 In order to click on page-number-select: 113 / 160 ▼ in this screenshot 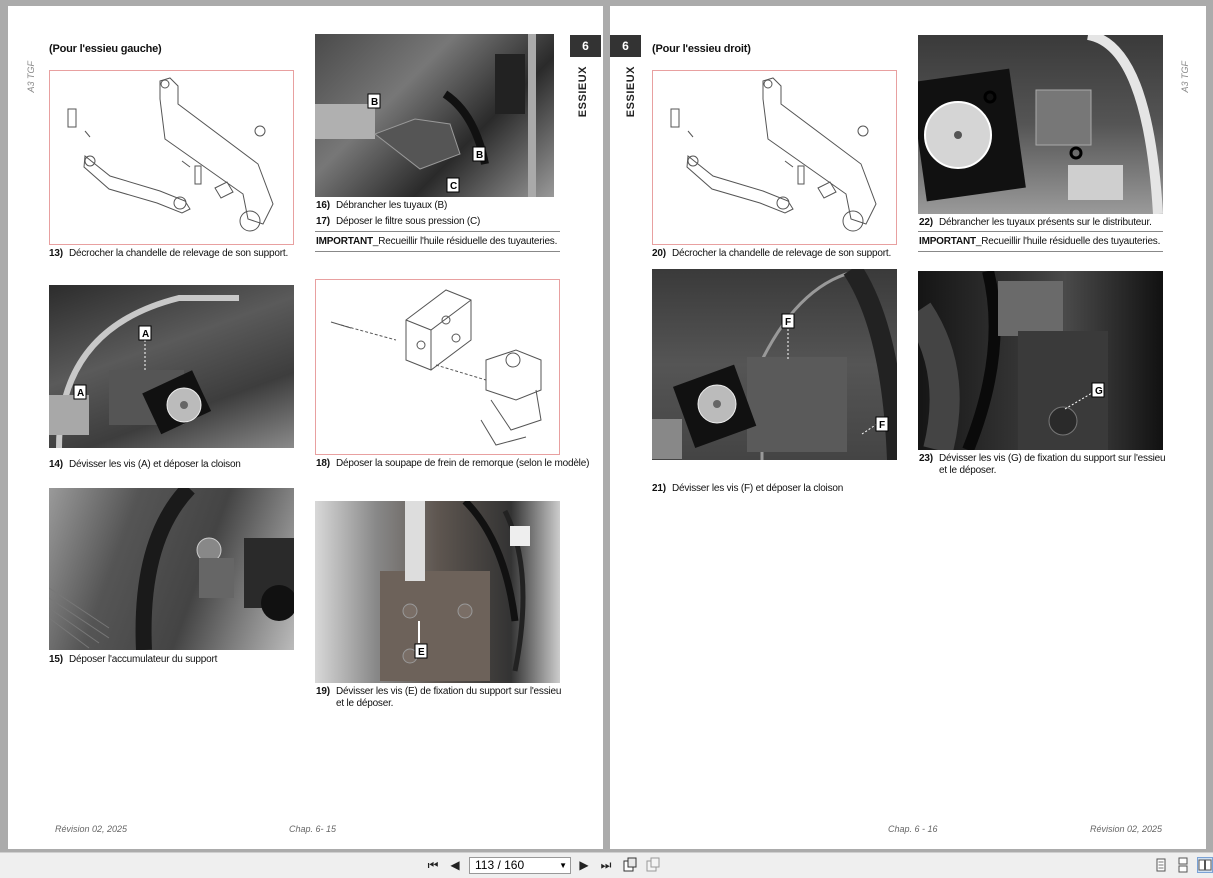, I will do `click(520, 865)`.